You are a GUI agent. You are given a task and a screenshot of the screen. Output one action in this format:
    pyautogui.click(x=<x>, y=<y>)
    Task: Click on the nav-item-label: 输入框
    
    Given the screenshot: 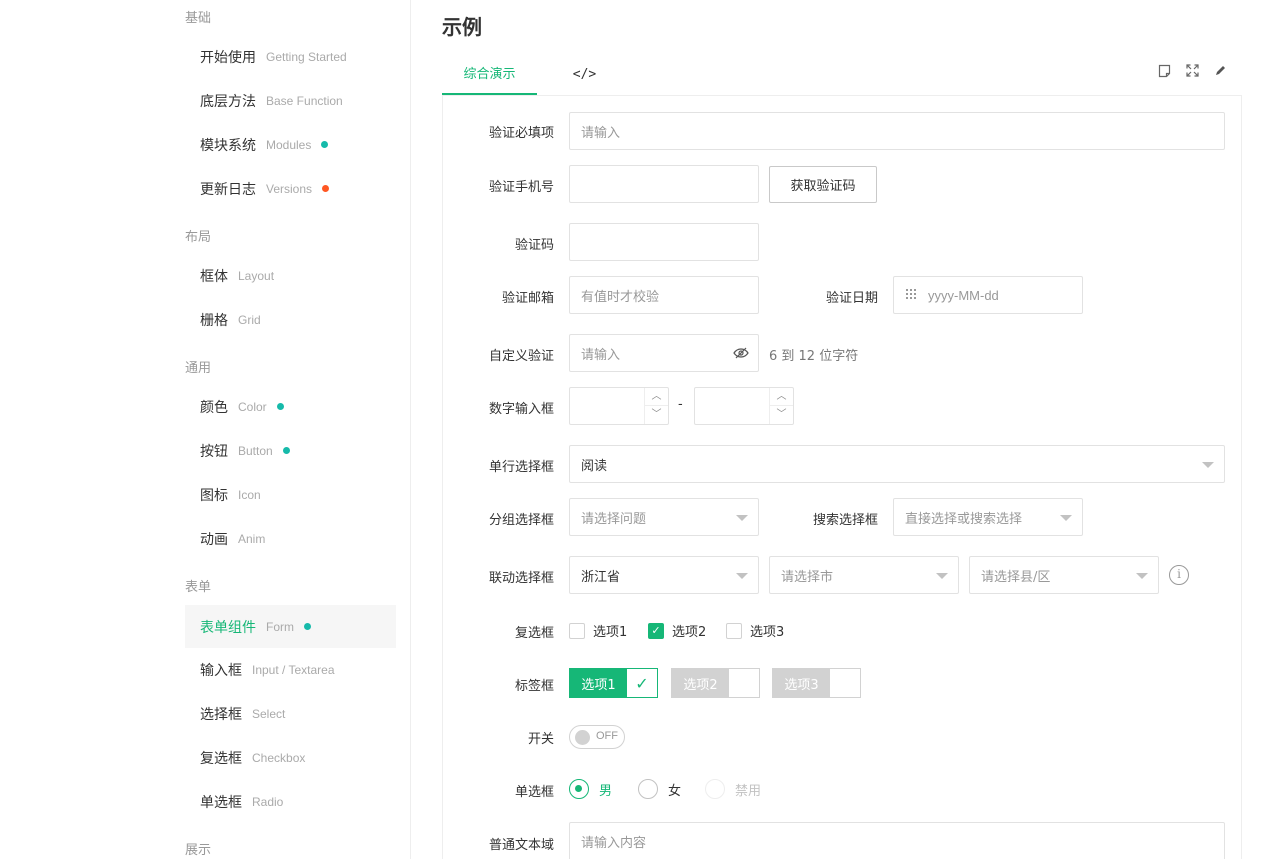 What is the action you would take?
    pyautogui.click(x=221, y=670)
    